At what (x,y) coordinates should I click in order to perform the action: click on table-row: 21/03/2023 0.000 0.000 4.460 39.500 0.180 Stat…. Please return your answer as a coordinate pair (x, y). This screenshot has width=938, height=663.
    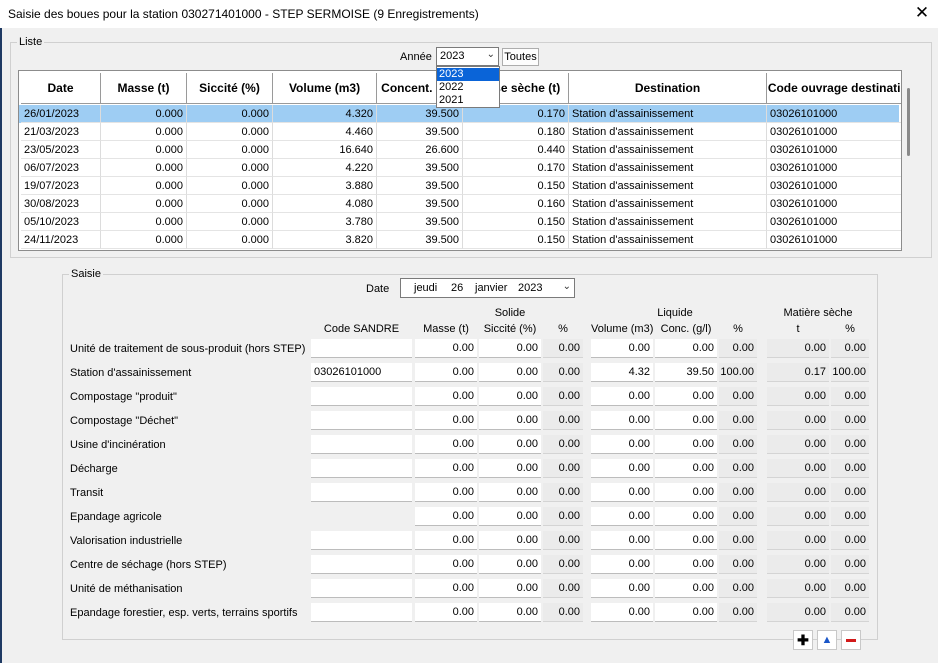
    Looking at the image, I should click on (460, 132).